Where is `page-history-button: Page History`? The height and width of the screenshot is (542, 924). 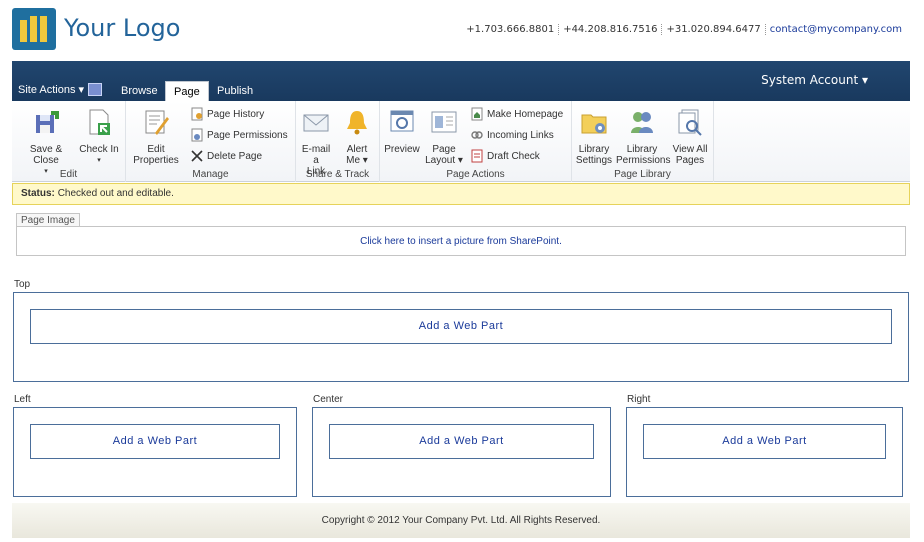 page-history-button: Page History is located at coordinates (227, 114).